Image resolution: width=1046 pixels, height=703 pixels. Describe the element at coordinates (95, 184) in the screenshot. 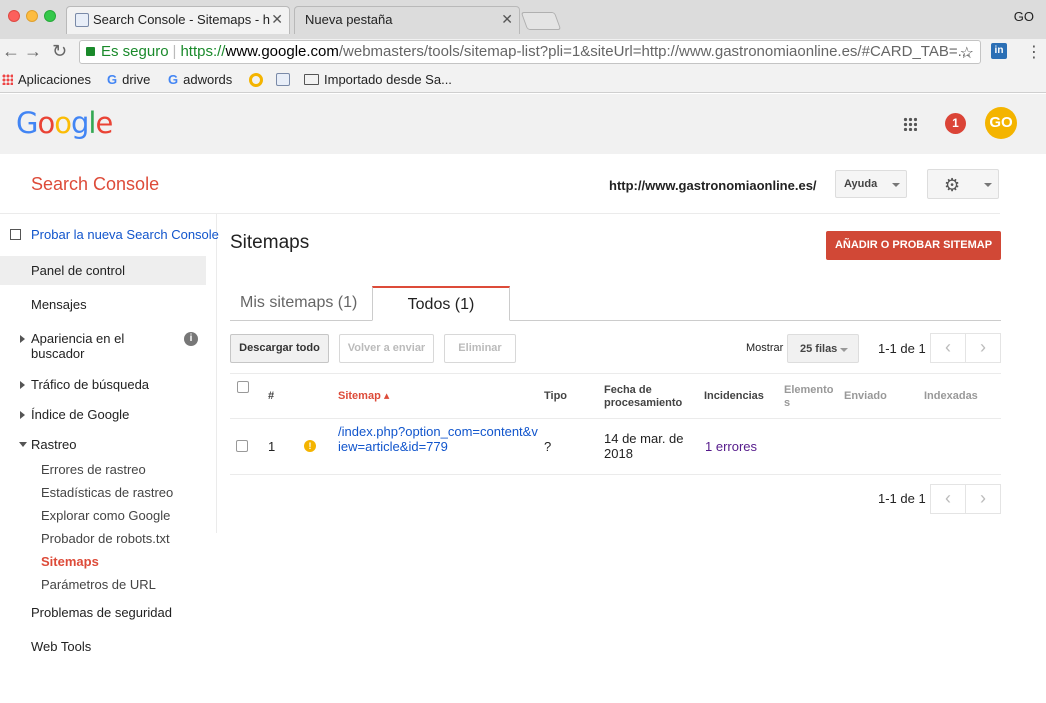

I see `search-console-title: Search Console` at that location.